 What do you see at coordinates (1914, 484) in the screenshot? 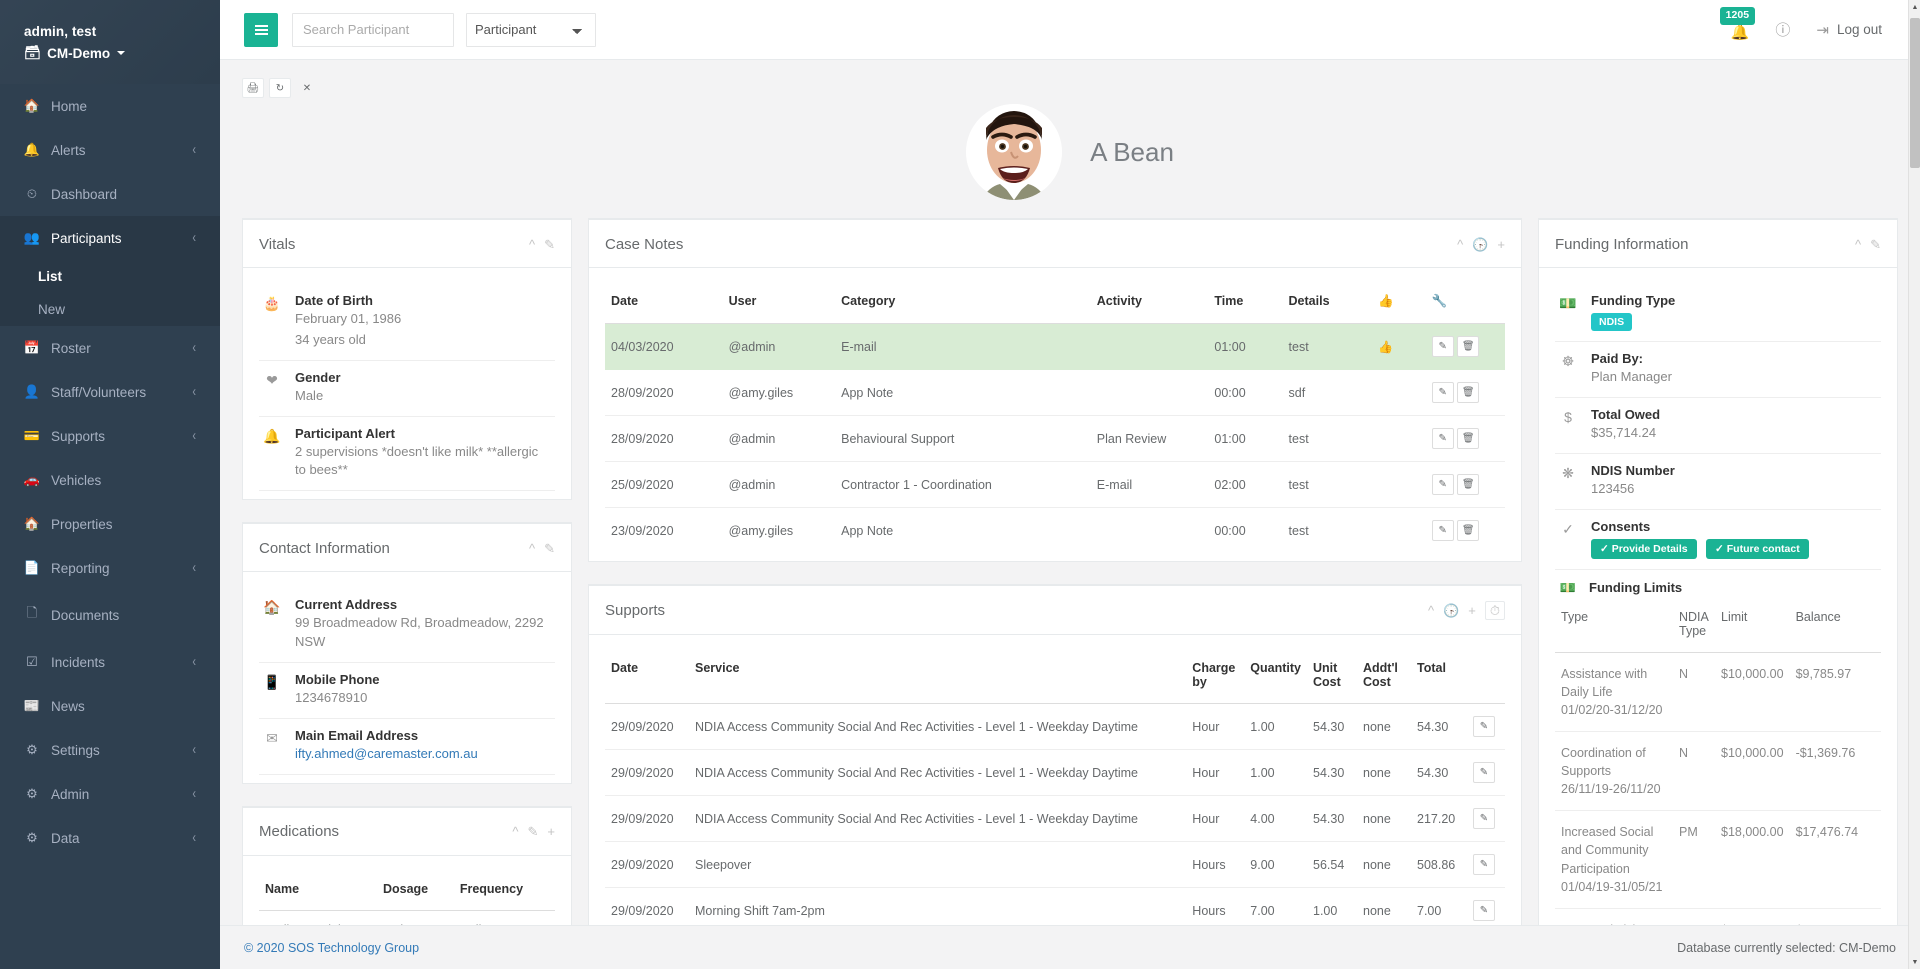
I see `page-scrollbar: ▲ ▼` at bounding box center [1914, 484].